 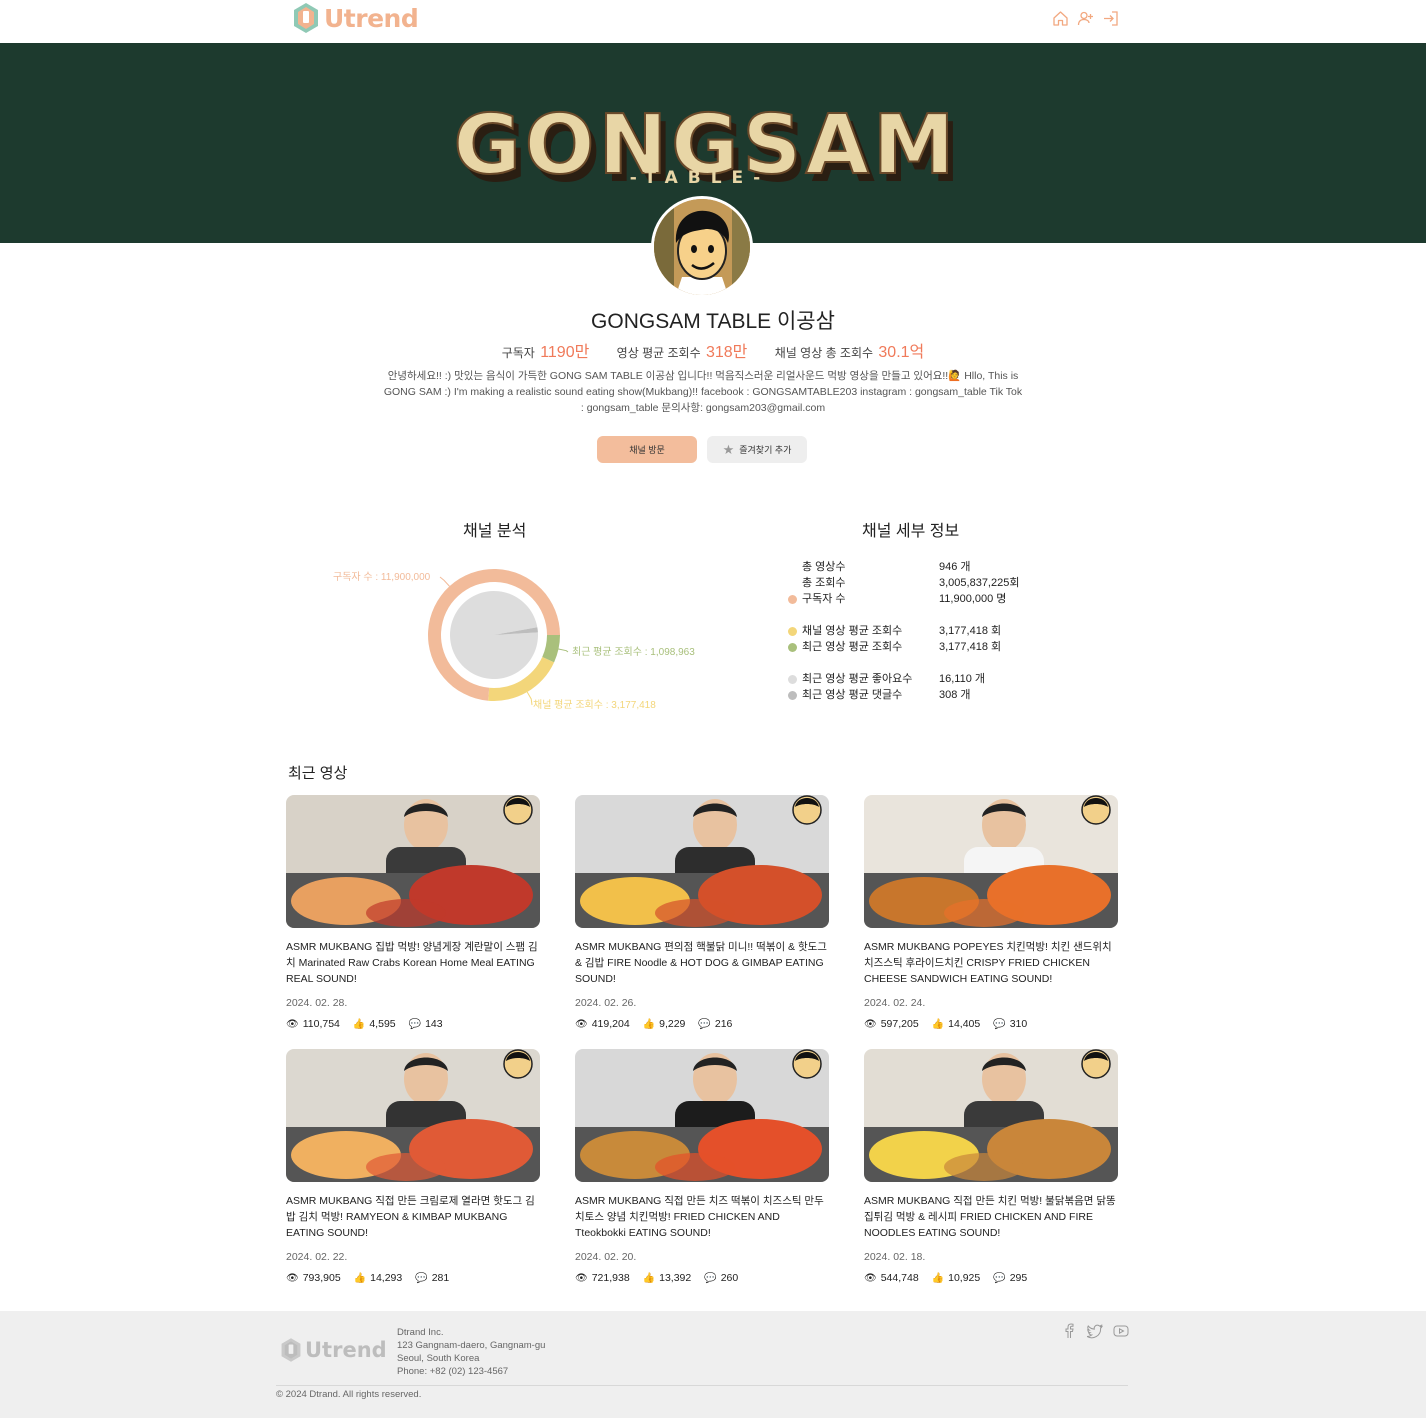 I want to click on home-icon, so click(x=1060, y=18).